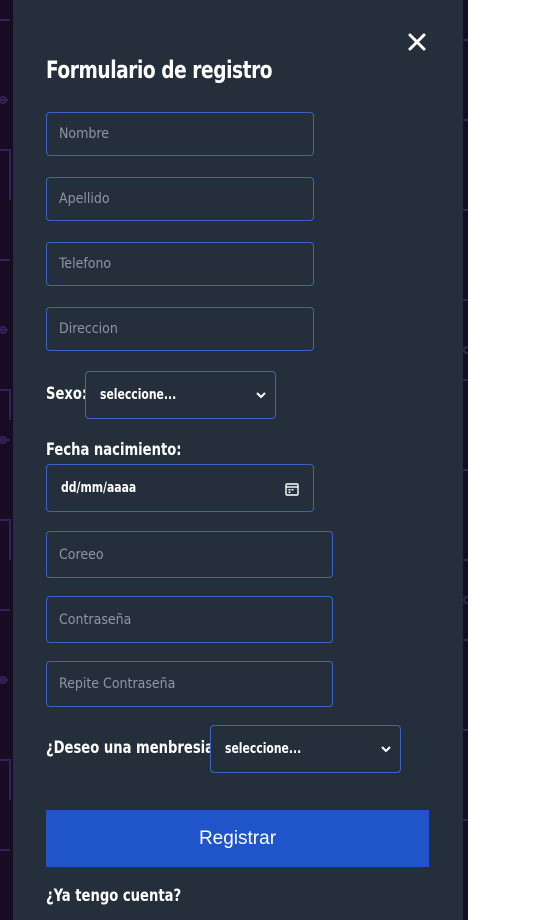  What do you see at coordinates (99, 488) in the screenshot?
I see `fecha-value: dd/mm/aaaa` at bounding box center [99, 488].